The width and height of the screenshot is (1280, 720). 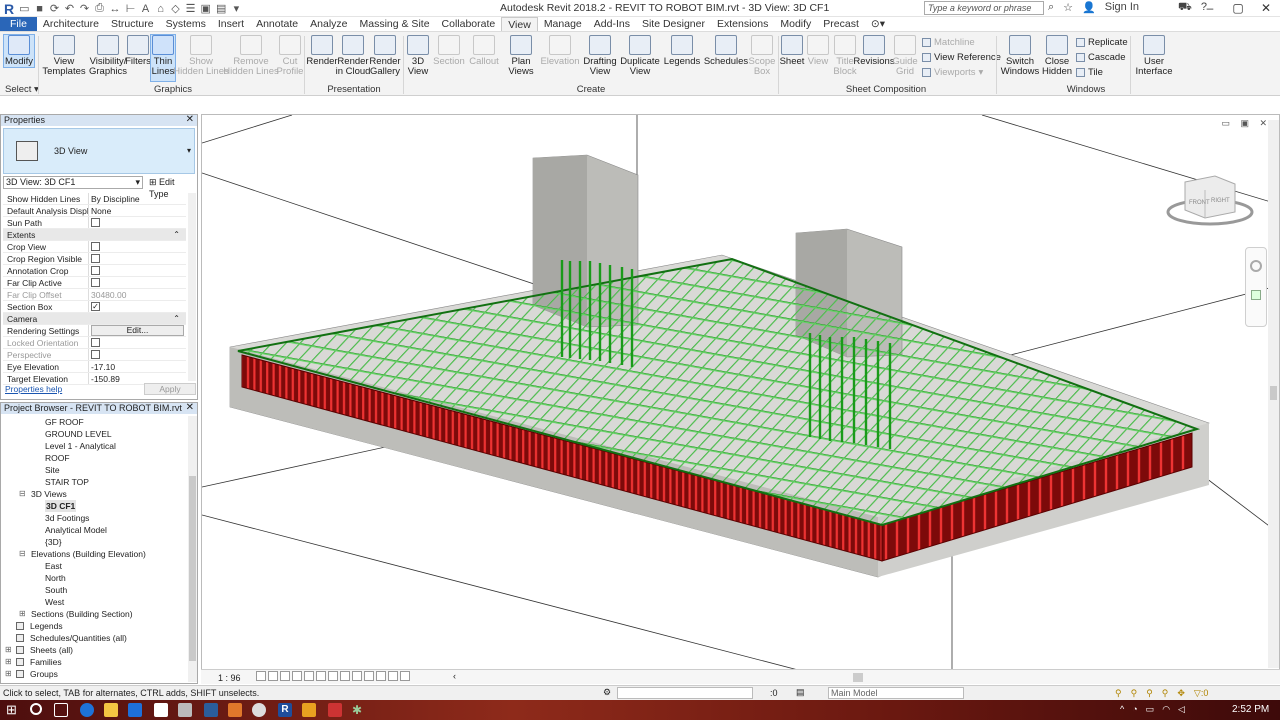 What do you see at coordinates (1134, 709) in the screenshot?
I see `network-icon: ◔` at bounding box center [1134, 709].